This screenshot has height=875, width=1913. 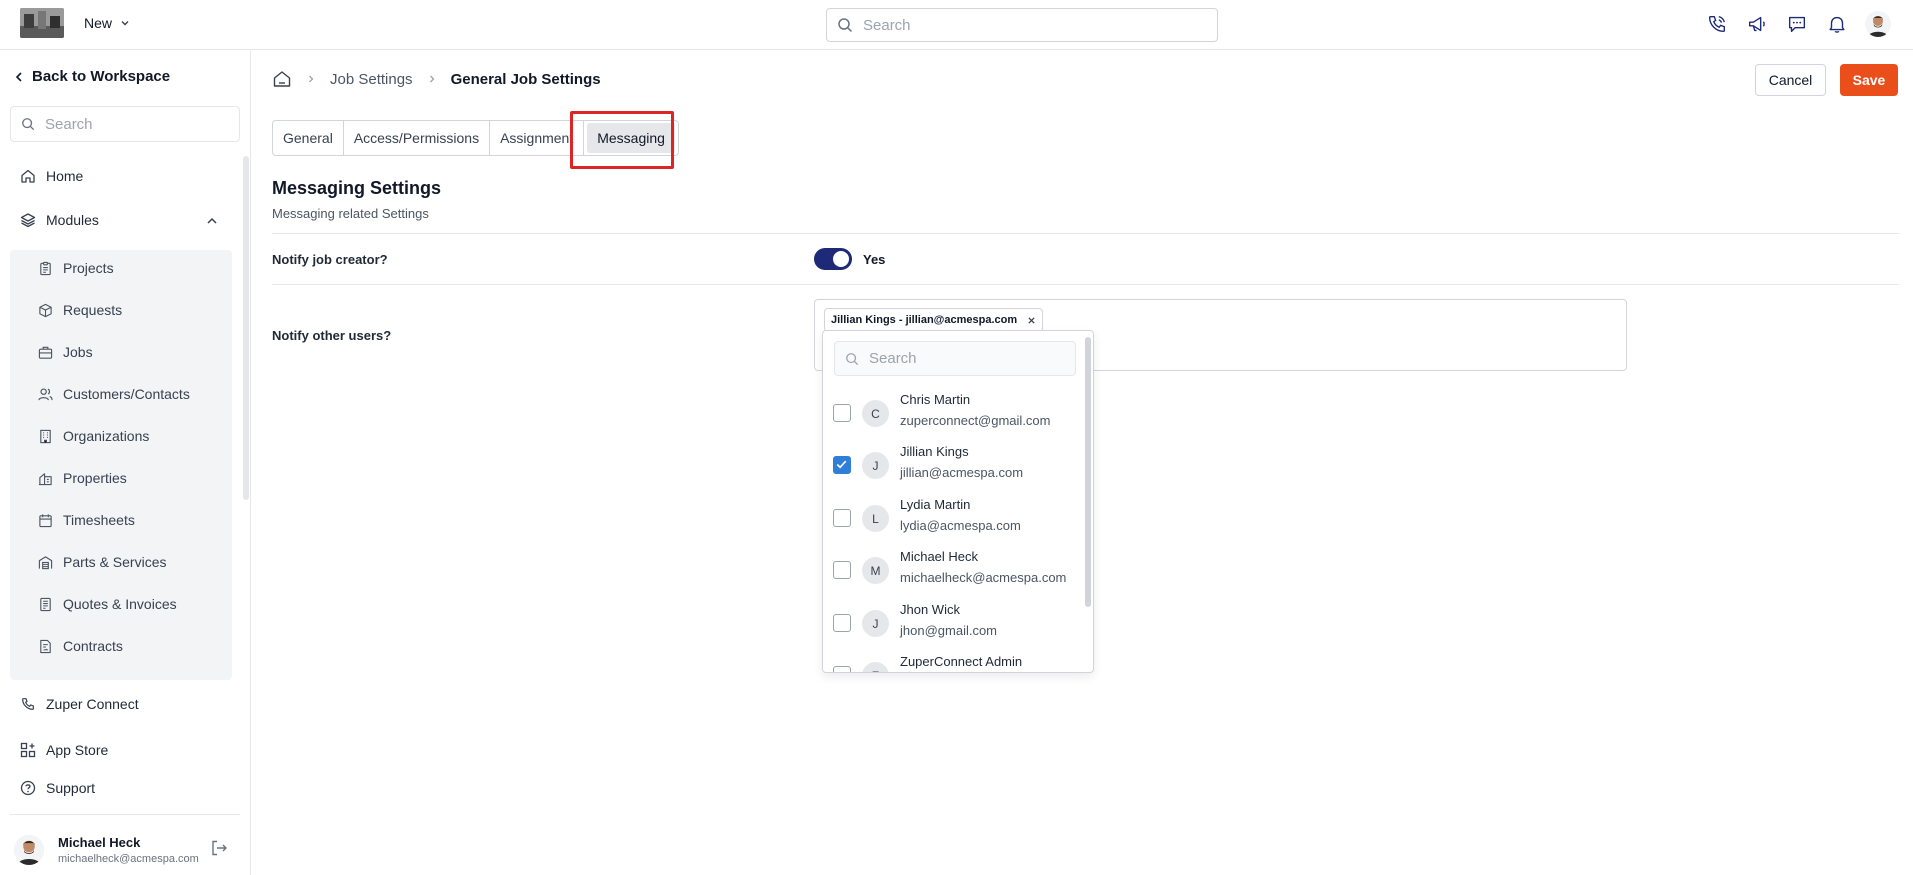 I want to click on invoice-icon, so click(x=45, y=604).